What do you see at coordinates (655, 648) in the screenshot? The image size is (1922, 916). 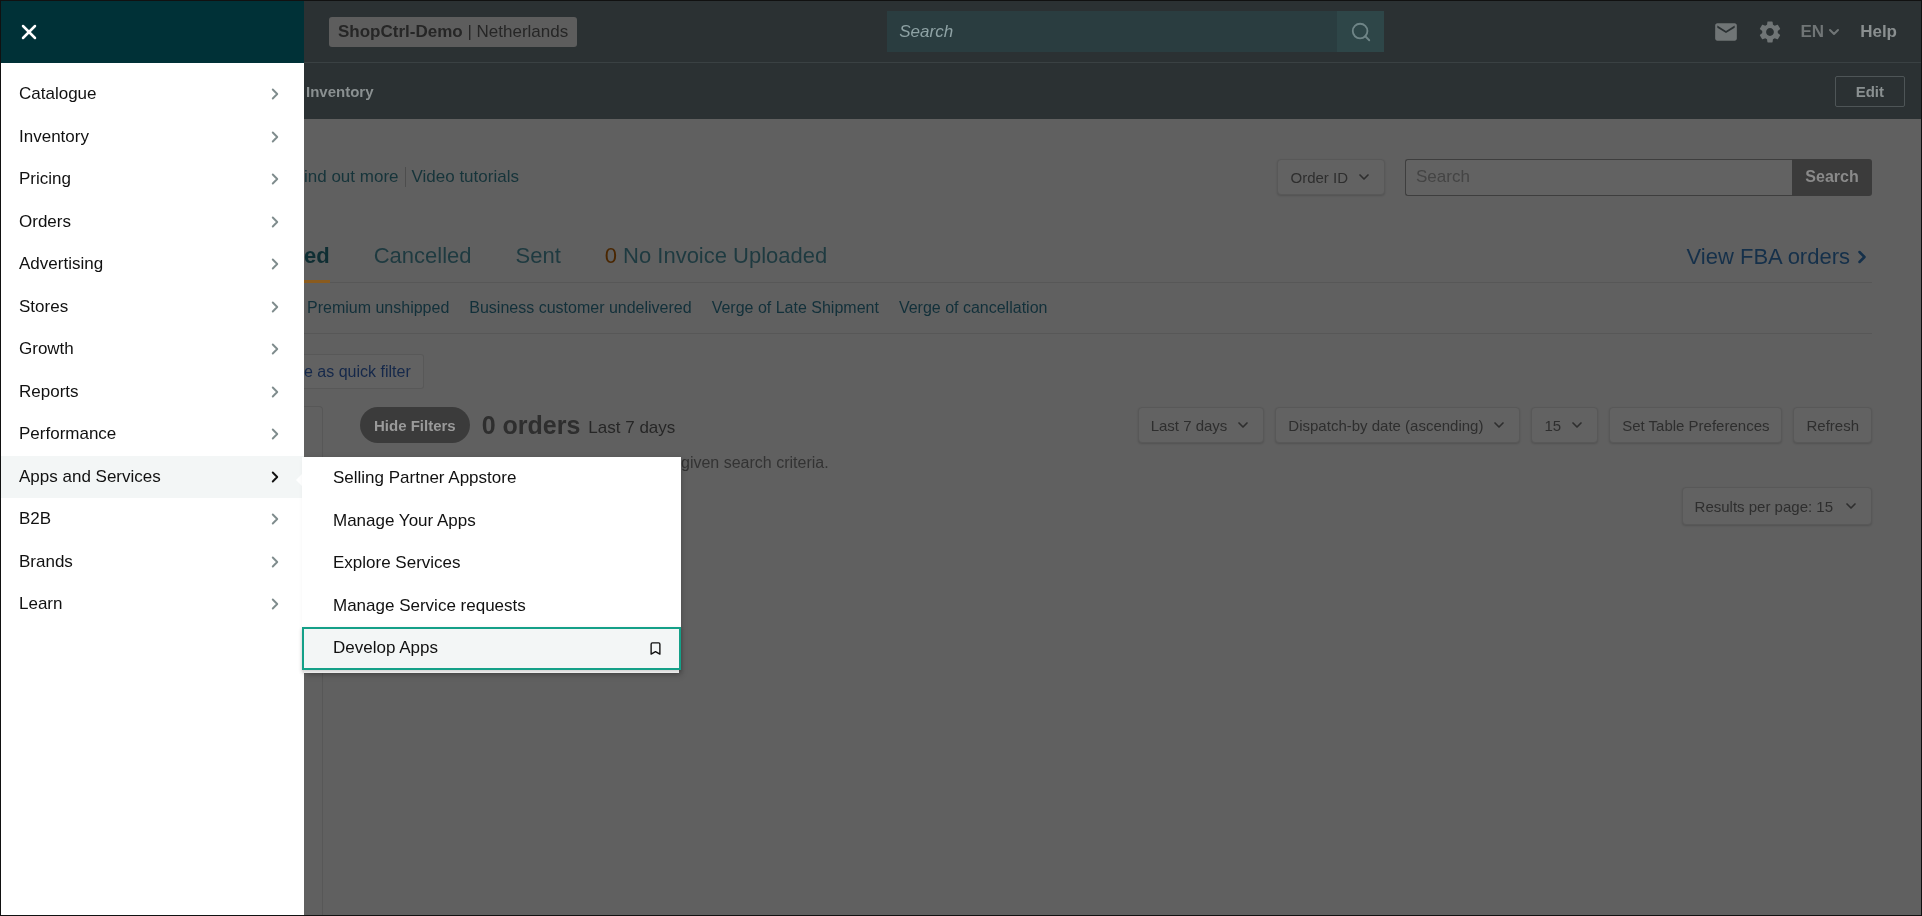 I see `bookmark-icon` at bounding box center [655, 648].